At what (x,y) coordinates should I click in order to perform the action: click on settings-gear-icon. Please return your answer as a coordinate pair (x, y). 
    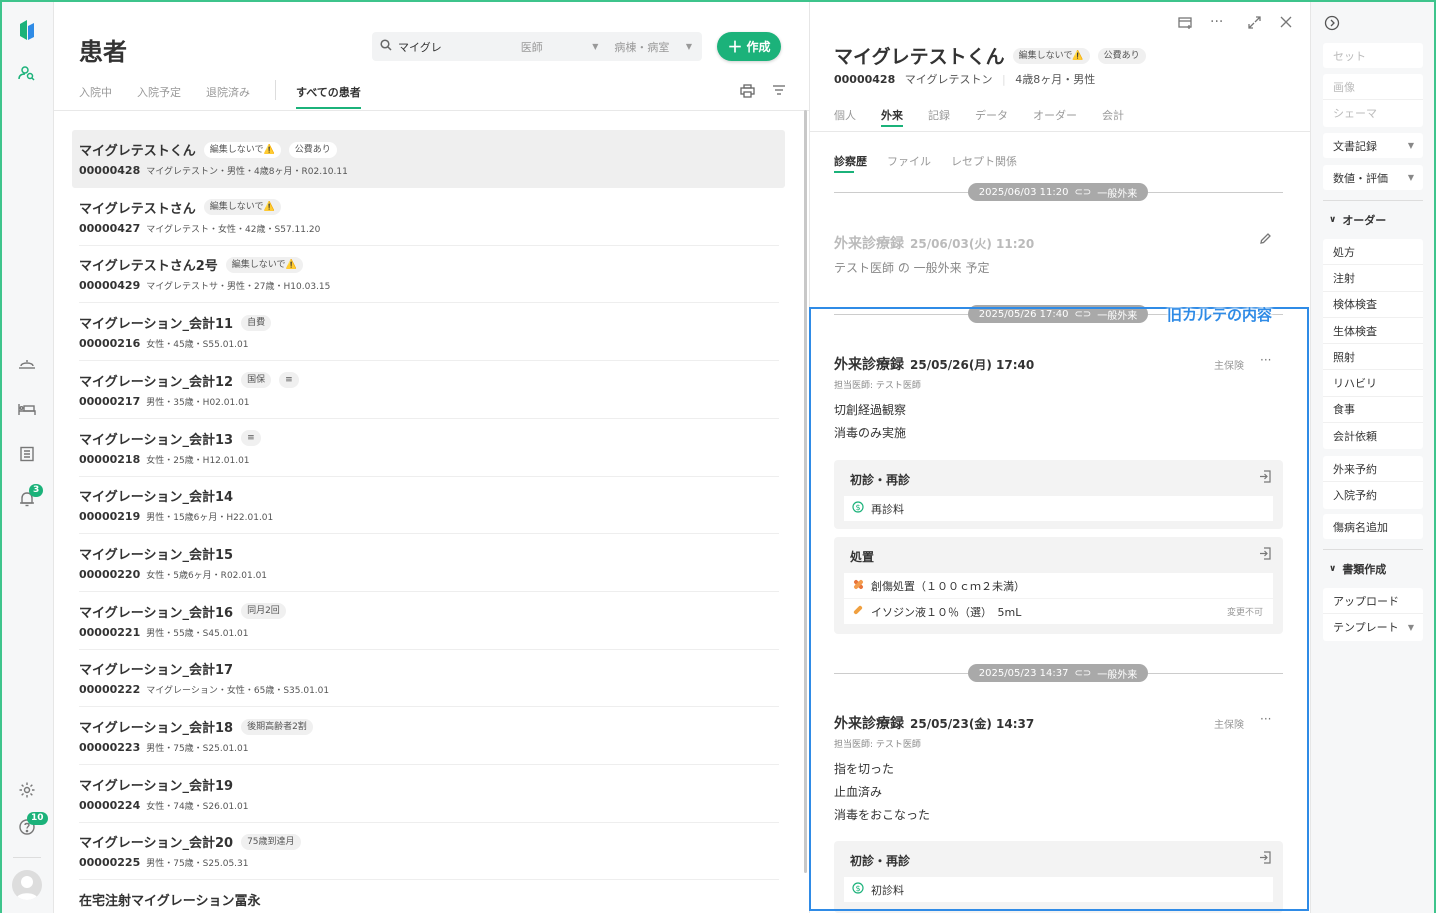
    Looking at the image, I should click on (27, 790).